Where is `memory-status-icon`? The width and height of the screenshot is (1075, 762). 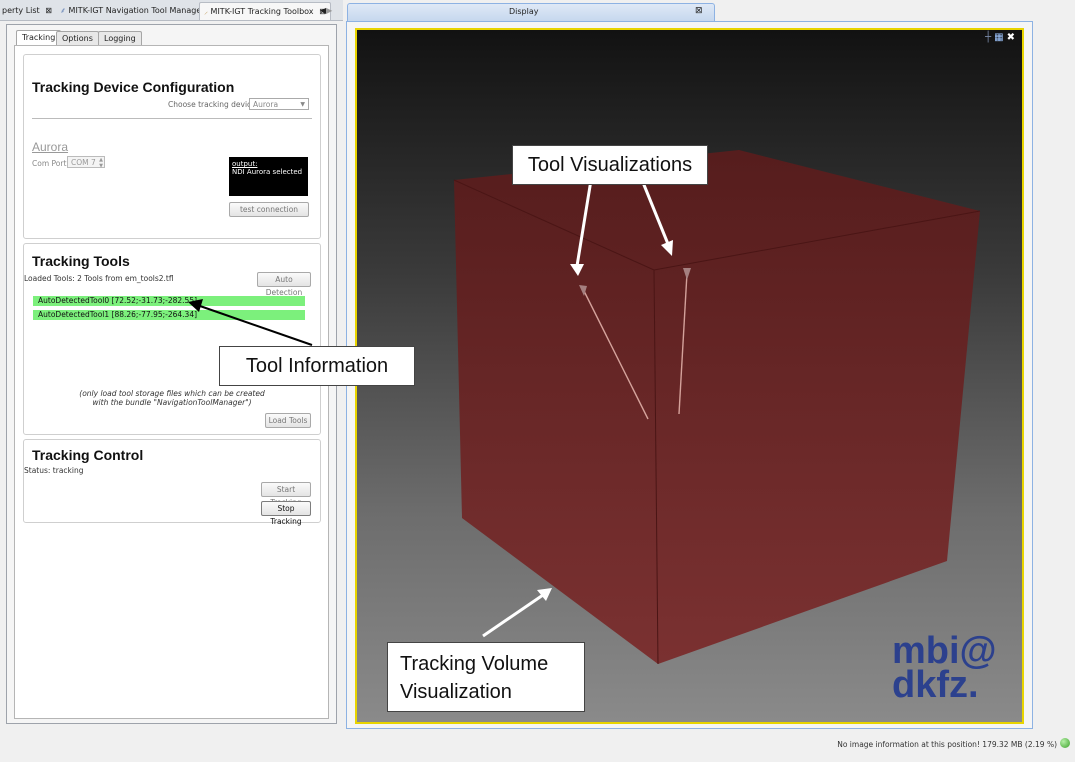
memory-status-icon is located at coordinates (1065, 743).